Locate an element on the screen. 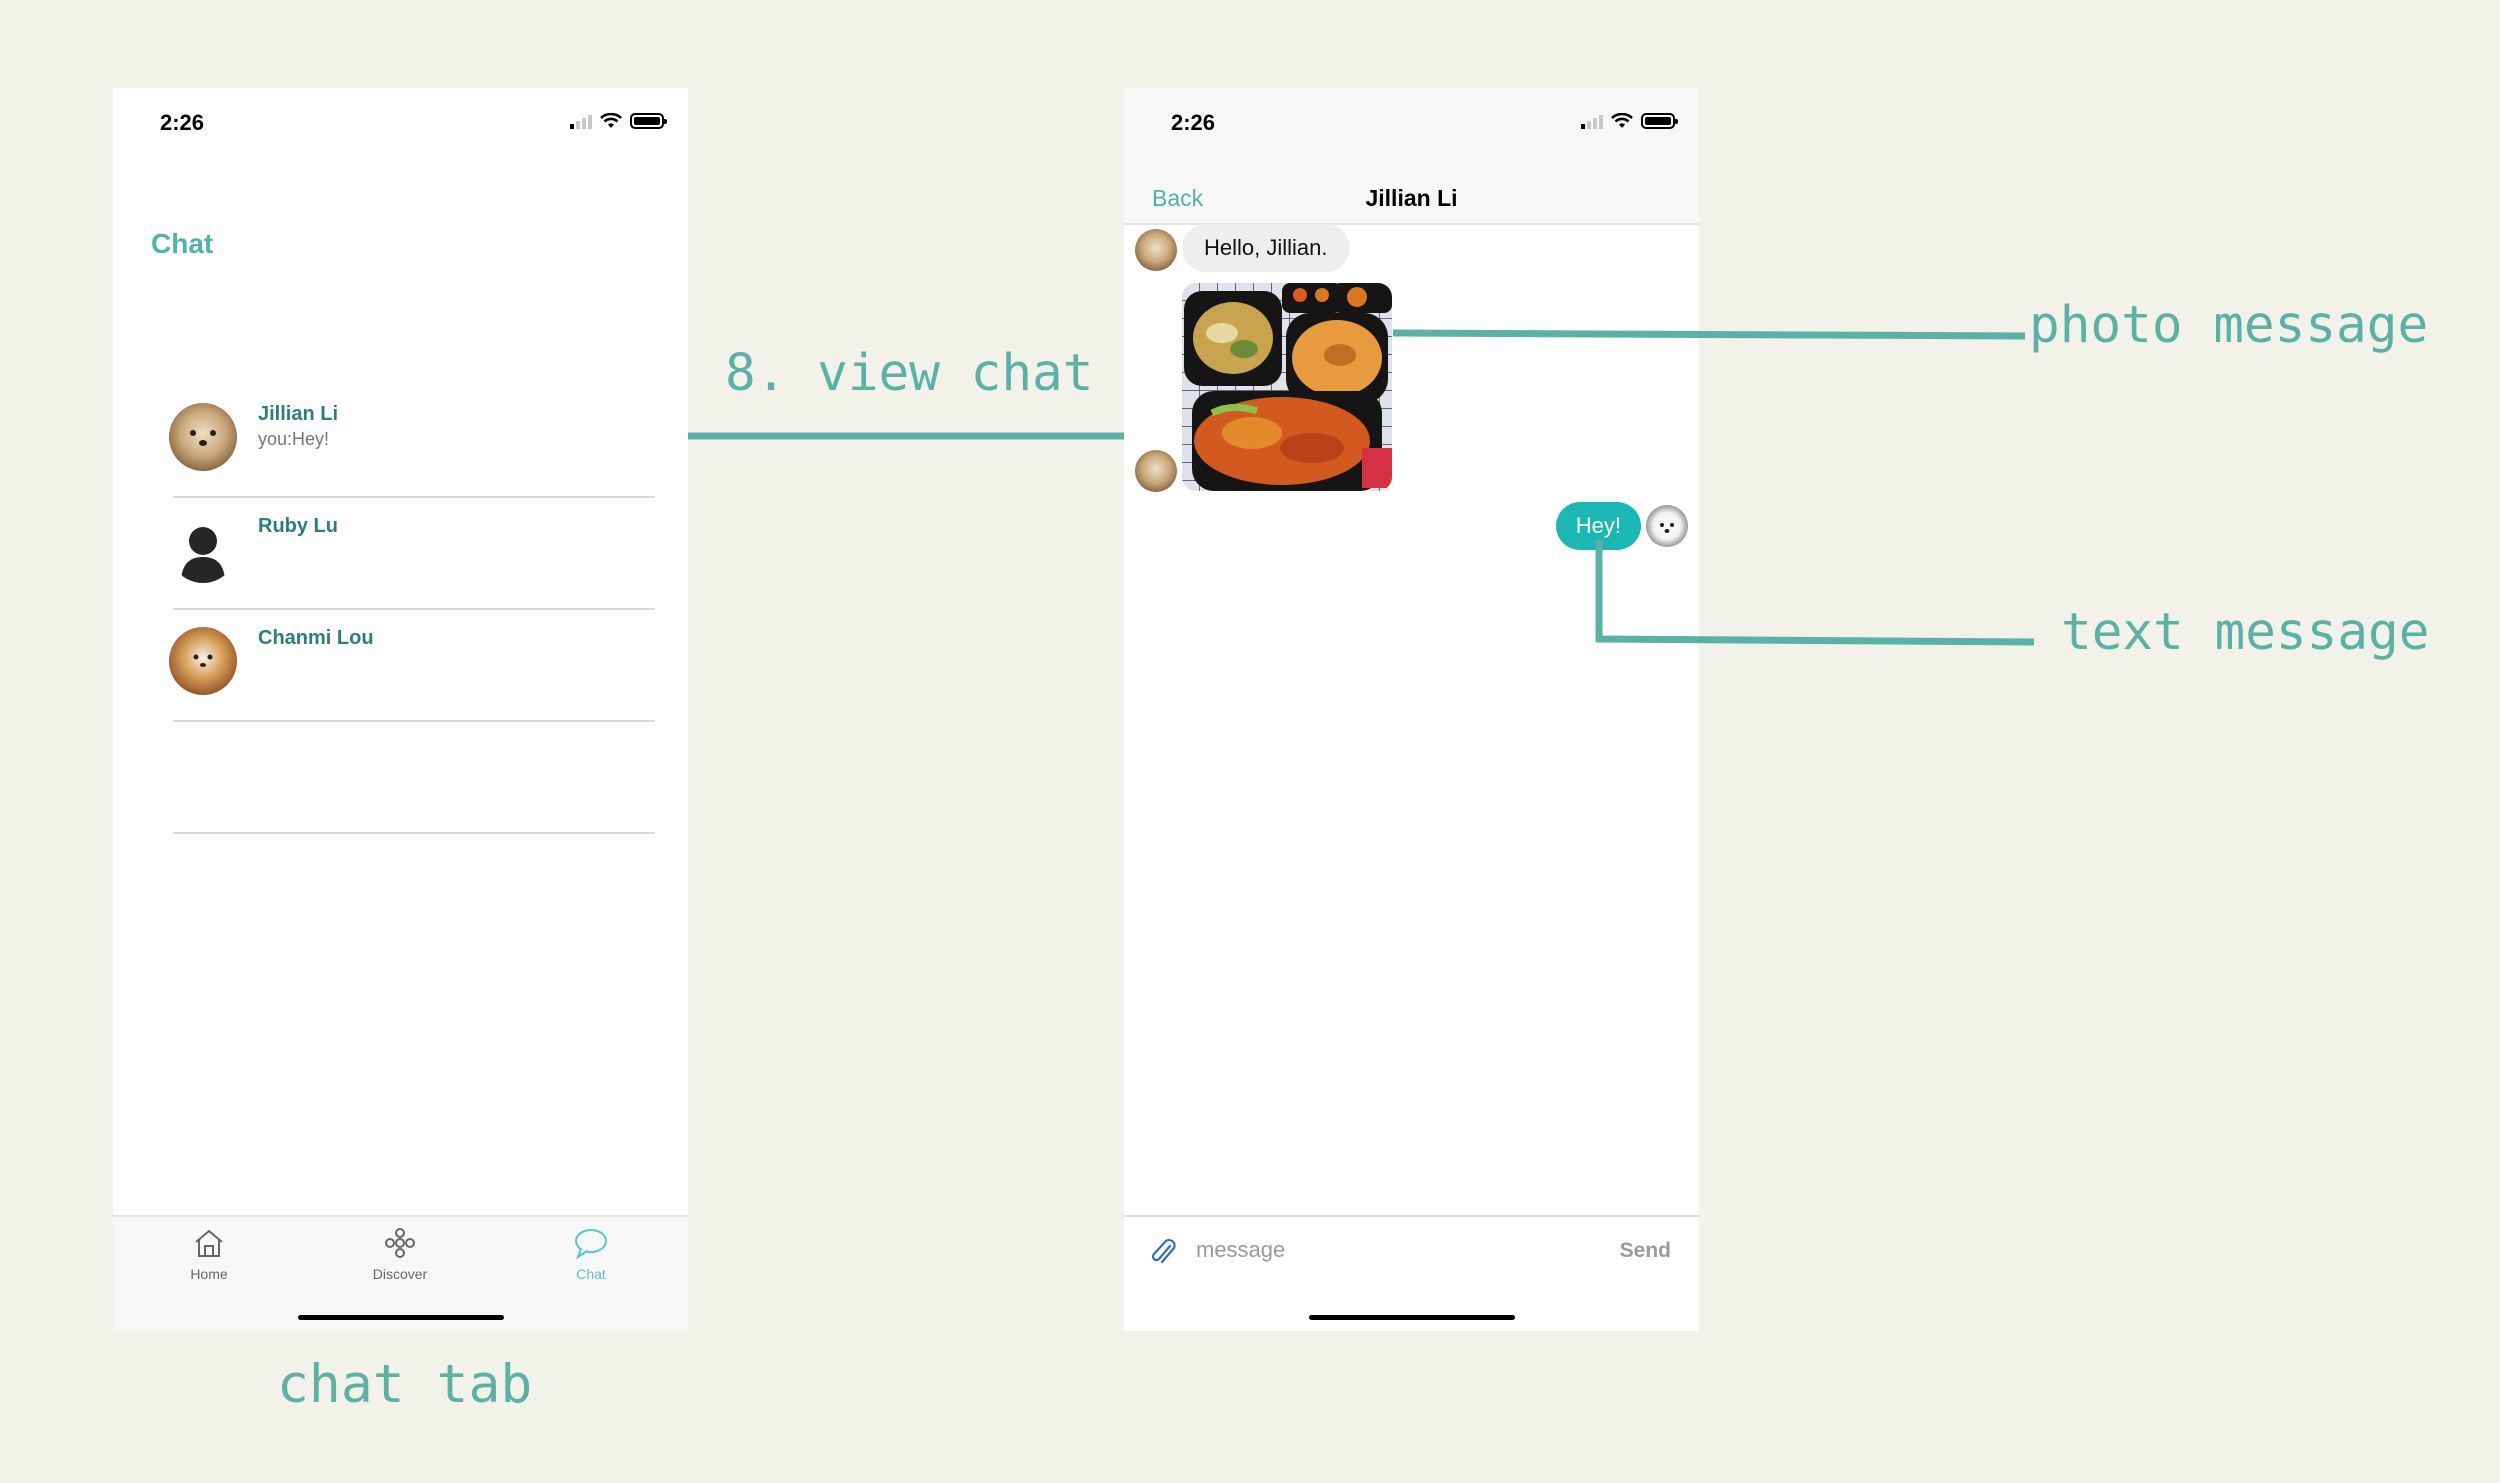 The height and width of the screenshot is (1483, 2500). photo-message-connector is located at coordinates (1709, 334).